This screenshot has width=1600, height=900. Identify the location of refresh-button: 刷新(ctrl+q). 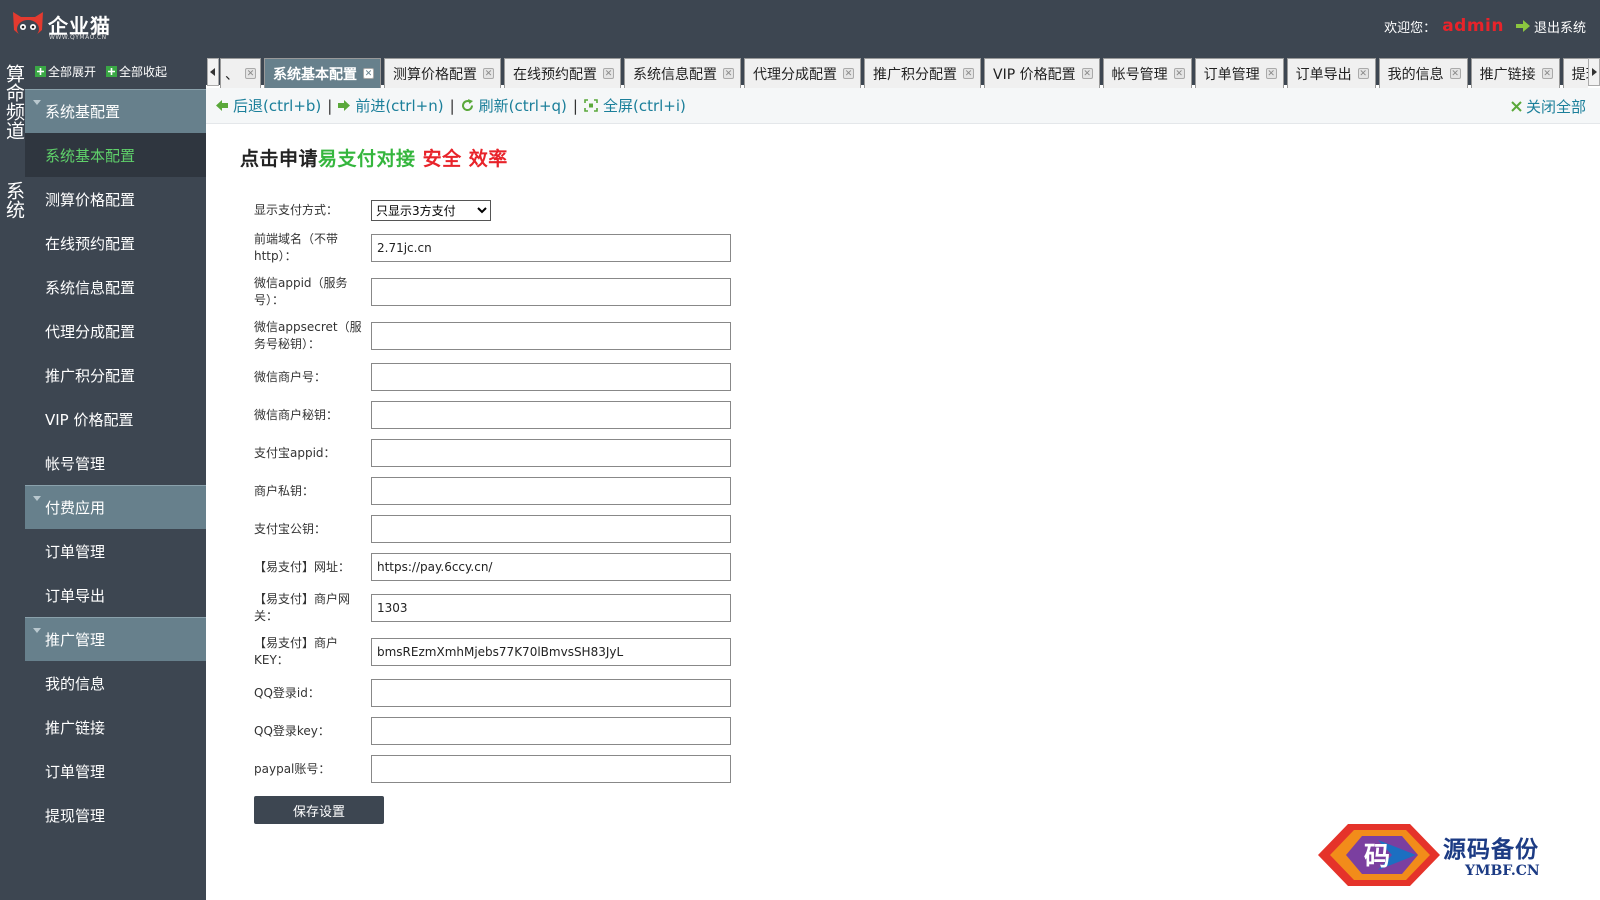
(514, 105).